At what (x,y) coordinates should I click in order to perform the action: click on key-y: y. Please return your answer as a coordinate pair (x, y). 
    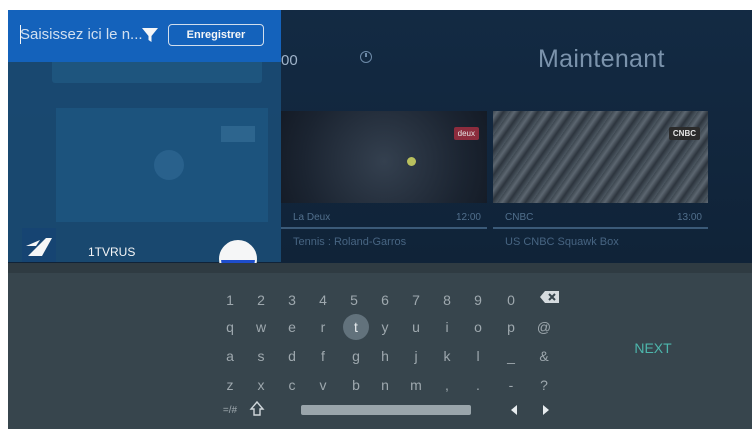
    Looking at the image, I should click on (385, 327).